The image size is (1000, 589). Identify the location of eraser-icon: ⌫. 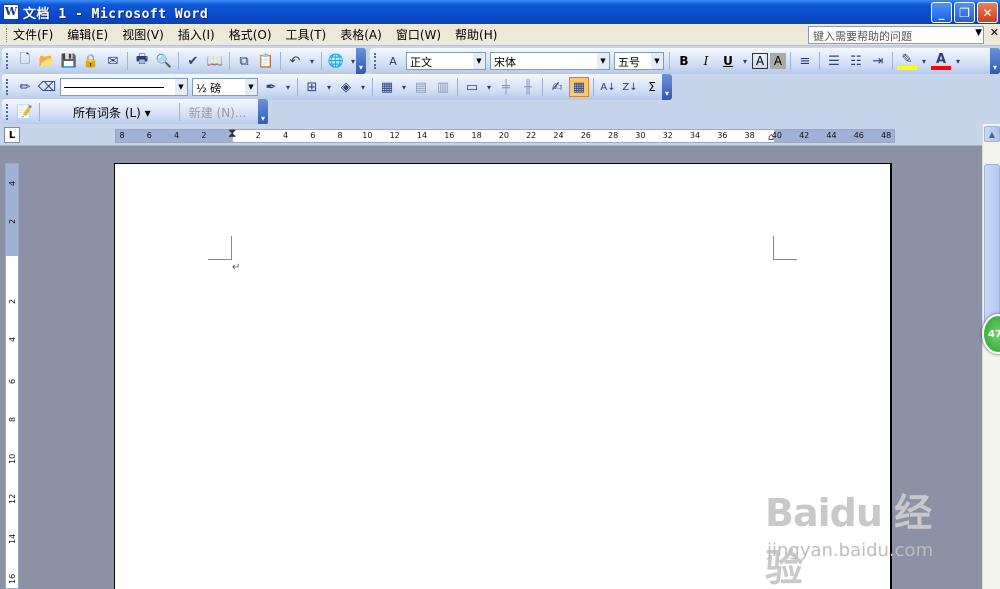
(47, 87).